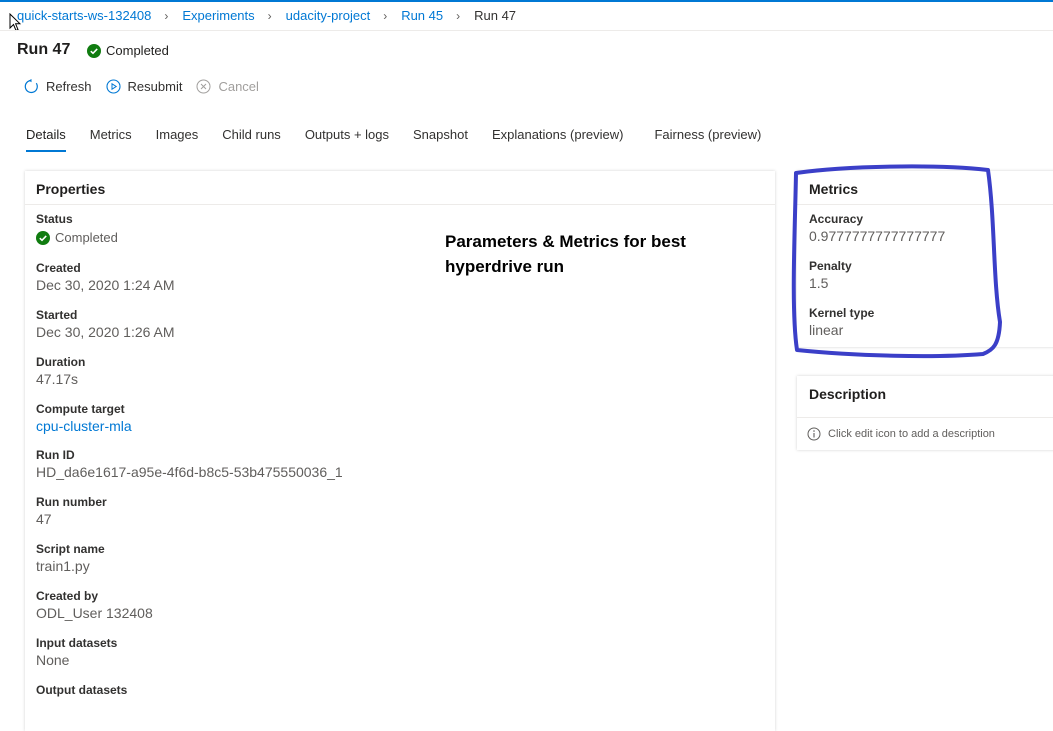 The width and height of the screenshot is (1053, 731). What do you see at coordinates (63, 566) in the screenshot?
I see `property-value: train1.py` at bounding box center [63, 566].